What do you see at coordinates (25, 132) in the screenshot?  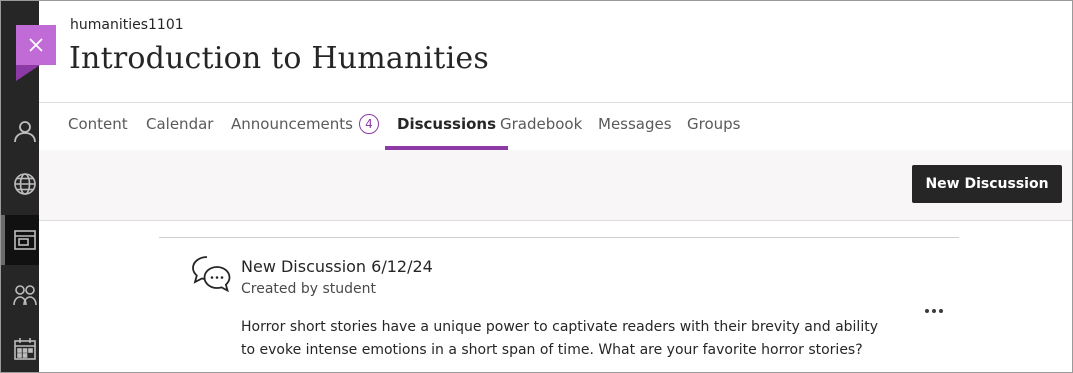 I see `profile-icon` at bounding box center [25, 132].